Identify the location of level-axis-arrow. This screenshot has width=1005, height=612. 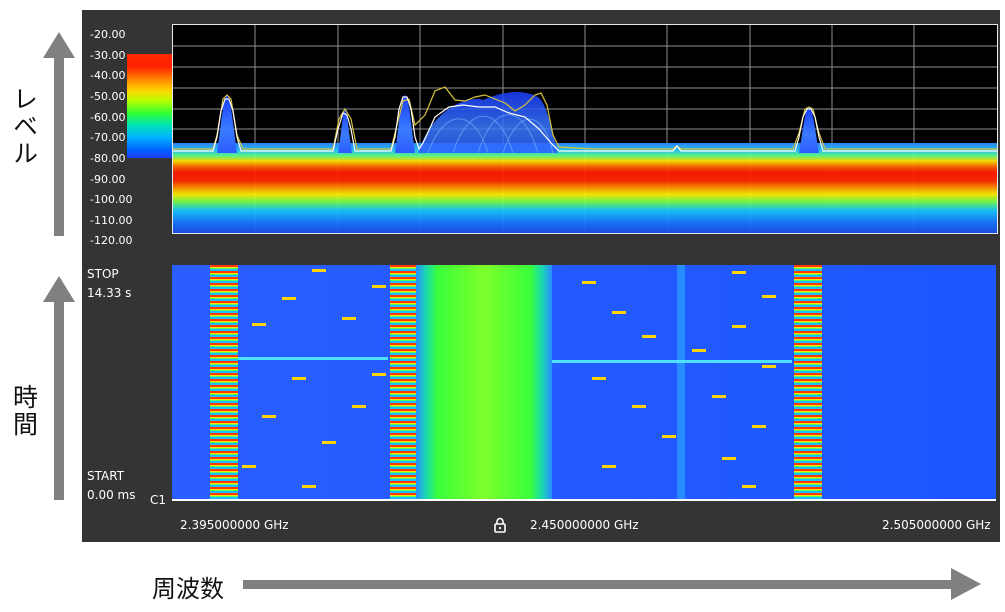
(59, 134).